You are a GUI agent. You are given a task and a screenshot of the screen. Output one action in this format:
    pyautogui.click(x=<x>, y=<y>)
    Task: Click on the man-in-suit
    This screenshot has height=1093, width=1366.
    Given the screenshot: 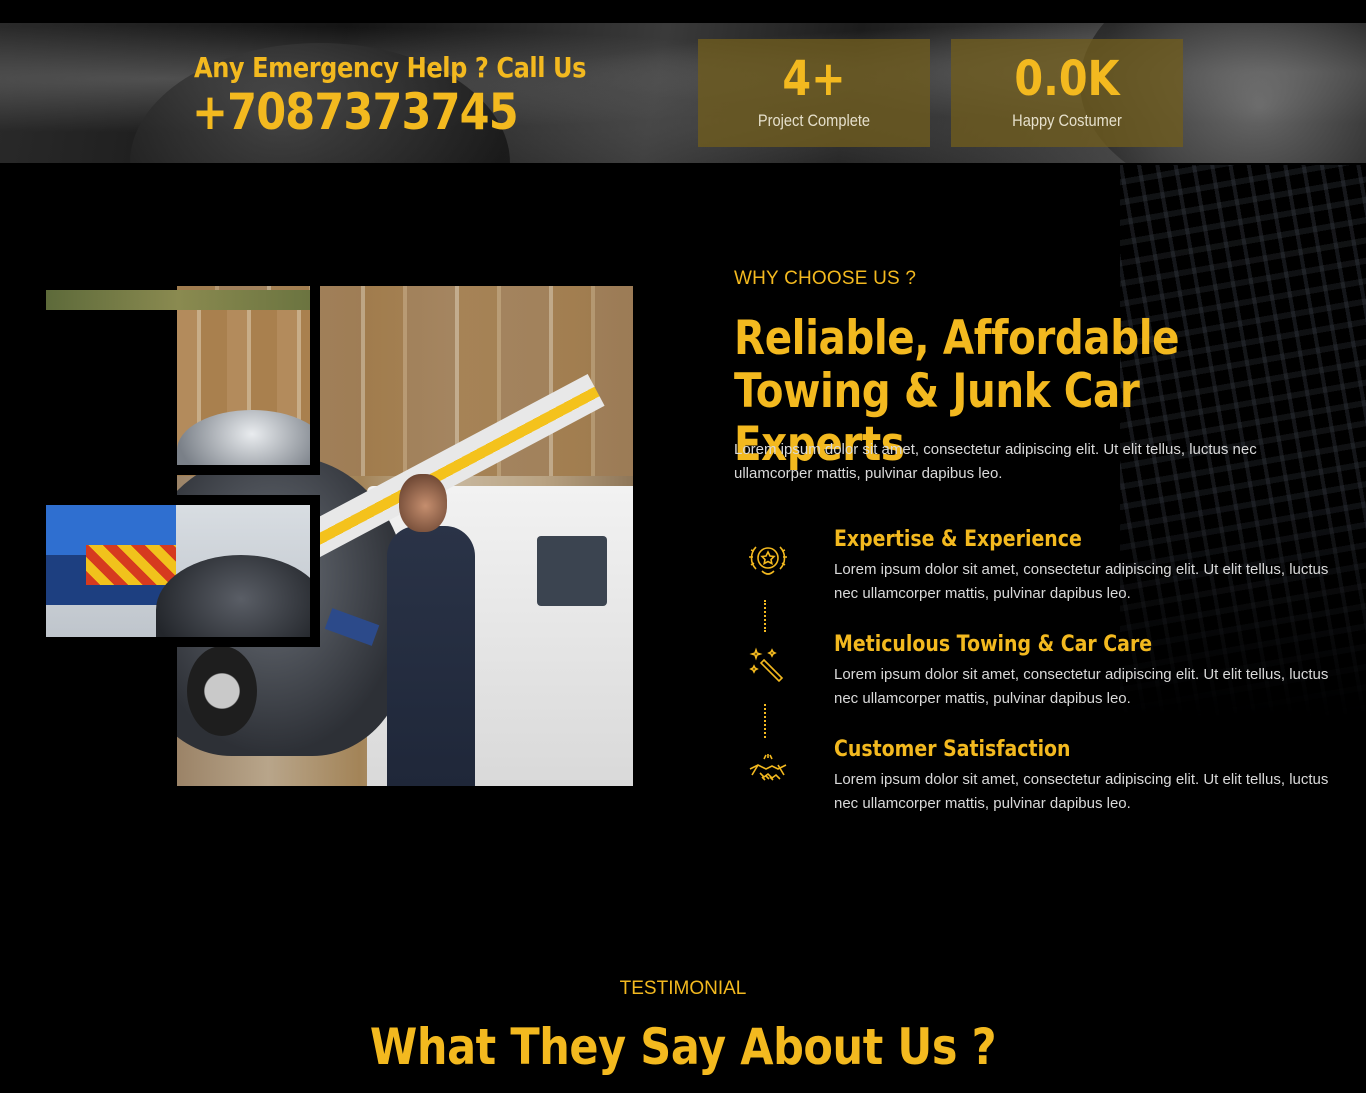 What is the action you would take?
    pyautogui.click(x=431, y=656)
    